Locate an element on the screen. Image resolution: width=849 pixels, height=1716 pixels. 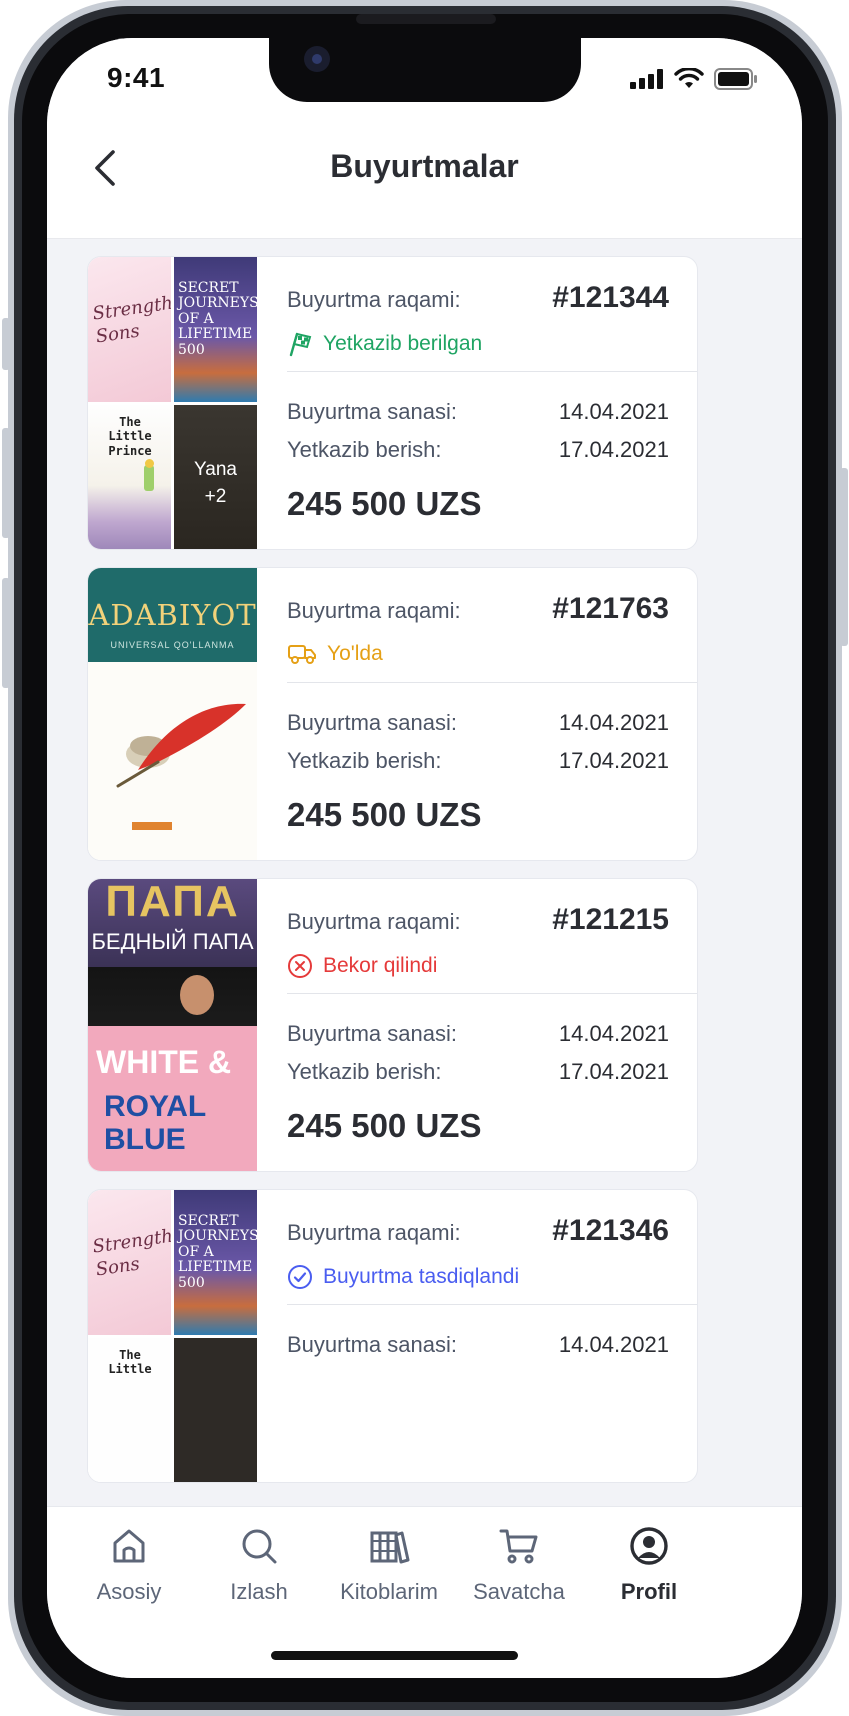
status-text: Bekor qilindi is located at coordinates (380, 965).